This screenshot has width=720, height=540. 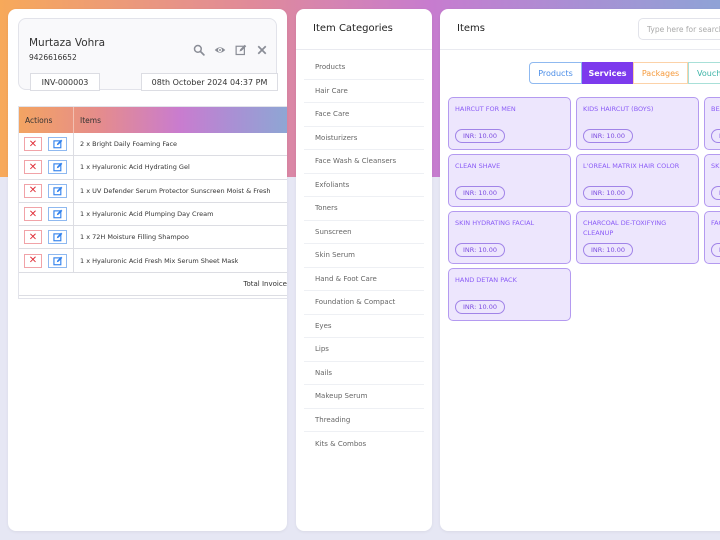 I want to click on tab-packages: Packages, so click(x=660, y=73).